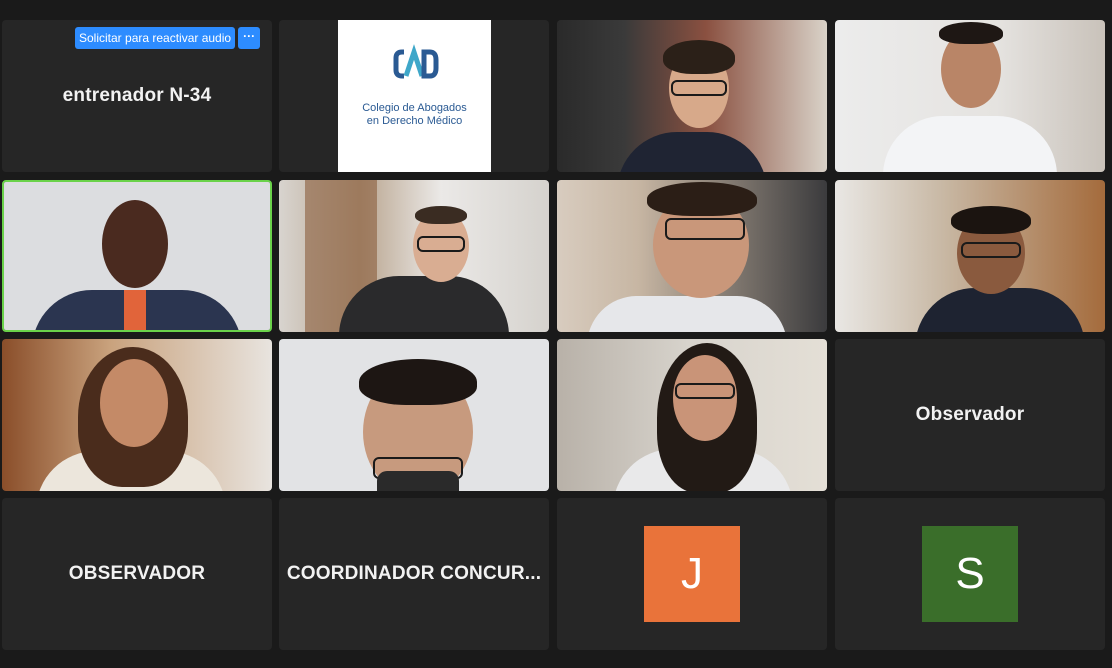 Image resolution: width=1112 pixels, height=668 pixels. I want to click on logo-line-1: Colegio de Abogados, so click(414, 108).